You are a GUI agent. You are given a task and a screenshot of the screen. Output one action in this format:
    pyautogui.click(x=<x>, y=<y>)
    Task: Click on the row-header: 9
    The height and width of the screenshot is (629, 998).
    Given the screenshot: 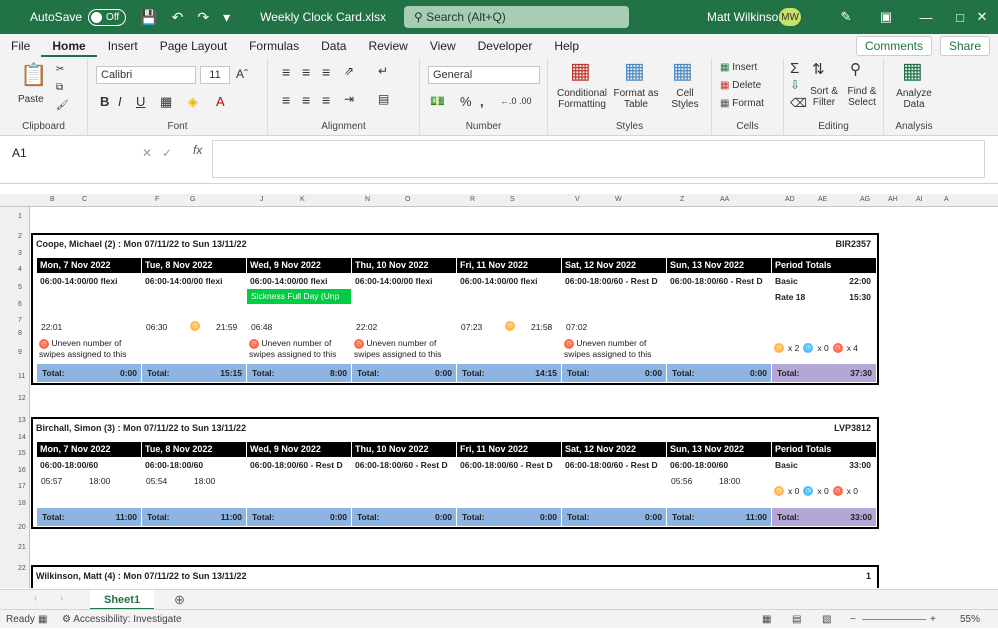 What is the action you would take?
    pyautogui.click(x=20, y=352)
    